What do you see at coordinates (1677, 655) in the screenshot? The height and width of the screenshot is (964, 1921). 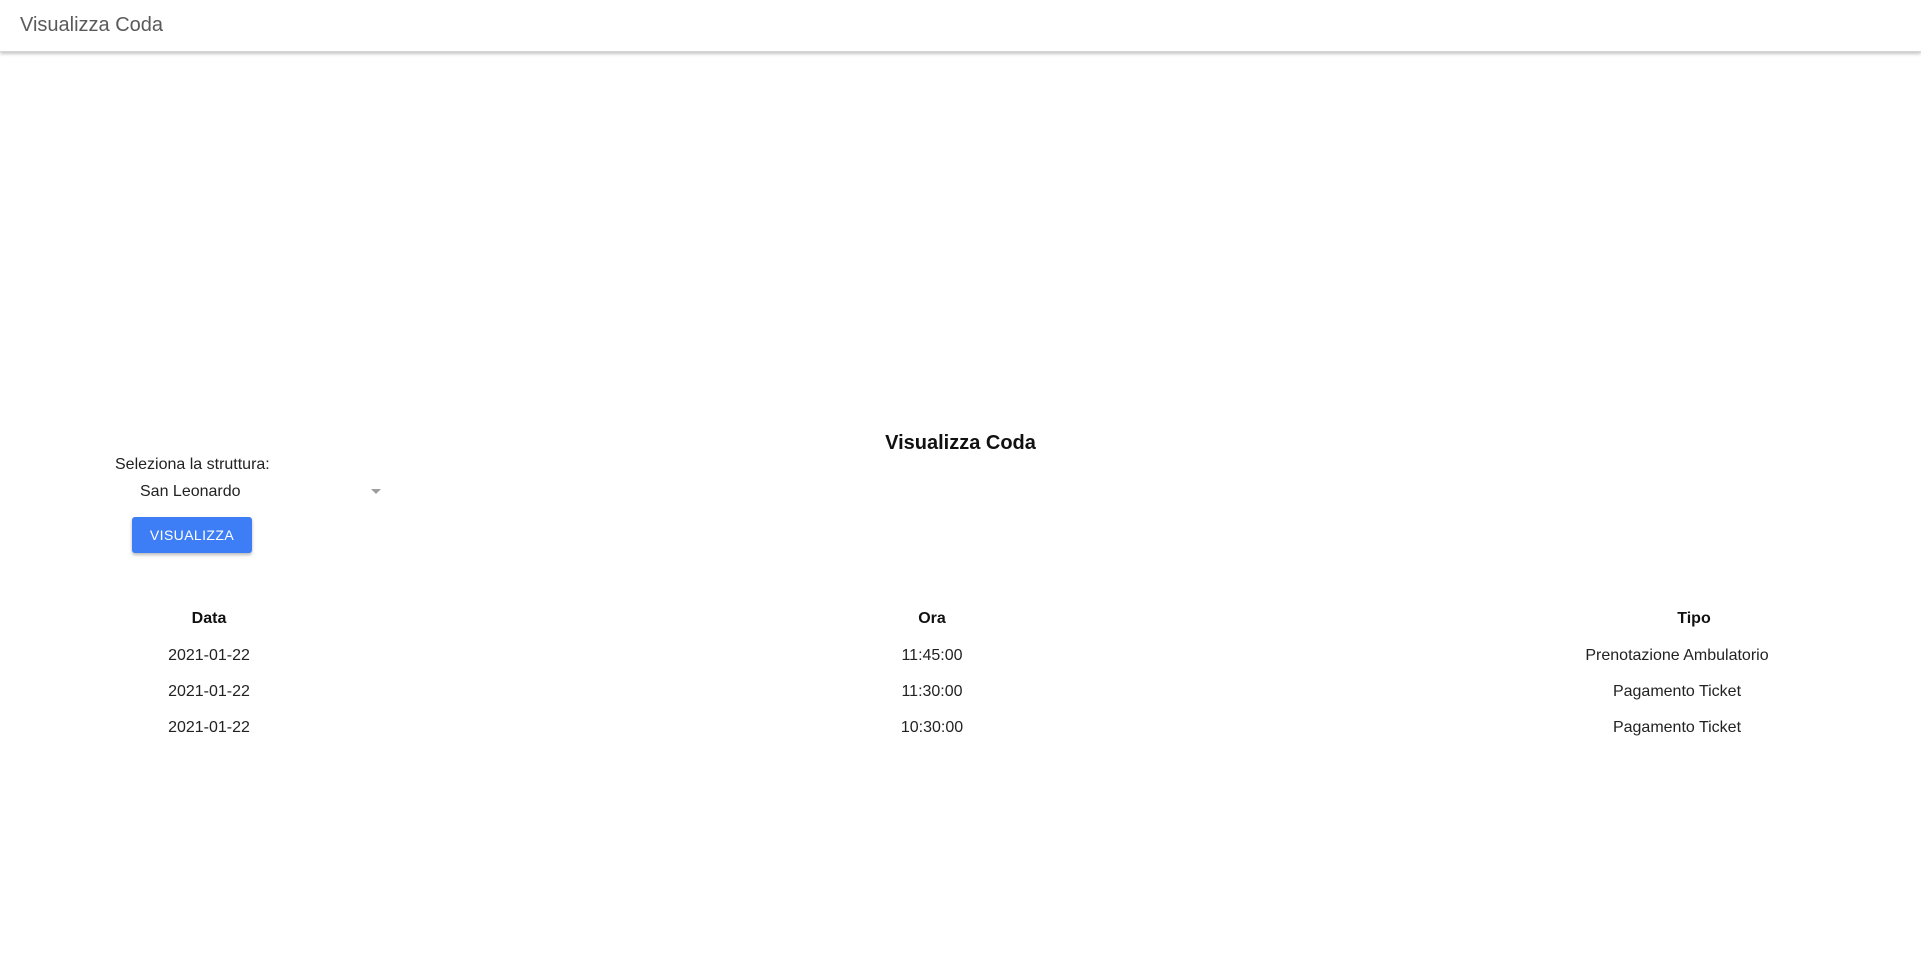 I see `cell-tipo: Prenotazione Ambulatorio` at bounding box center [1677, 655].